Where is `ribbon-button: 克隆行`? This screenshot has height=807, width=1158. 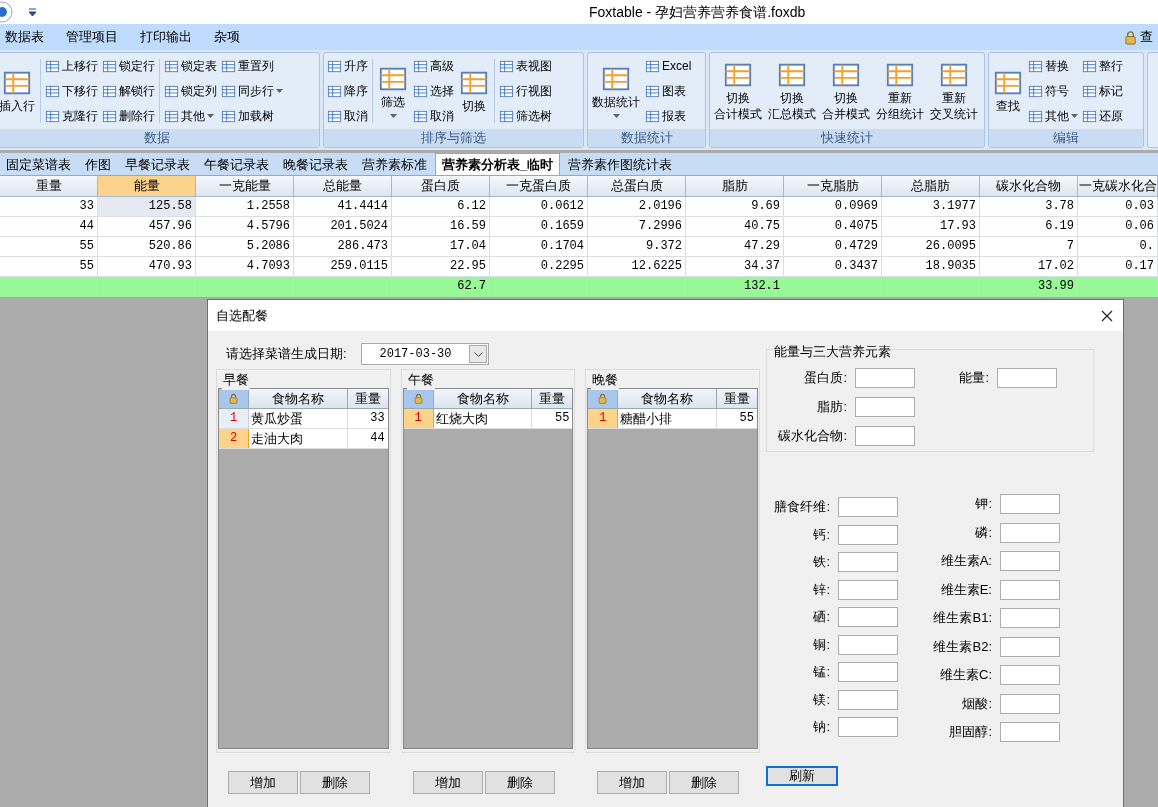 ribbon-button: 克隆行 is located at coordinates (71, 116).